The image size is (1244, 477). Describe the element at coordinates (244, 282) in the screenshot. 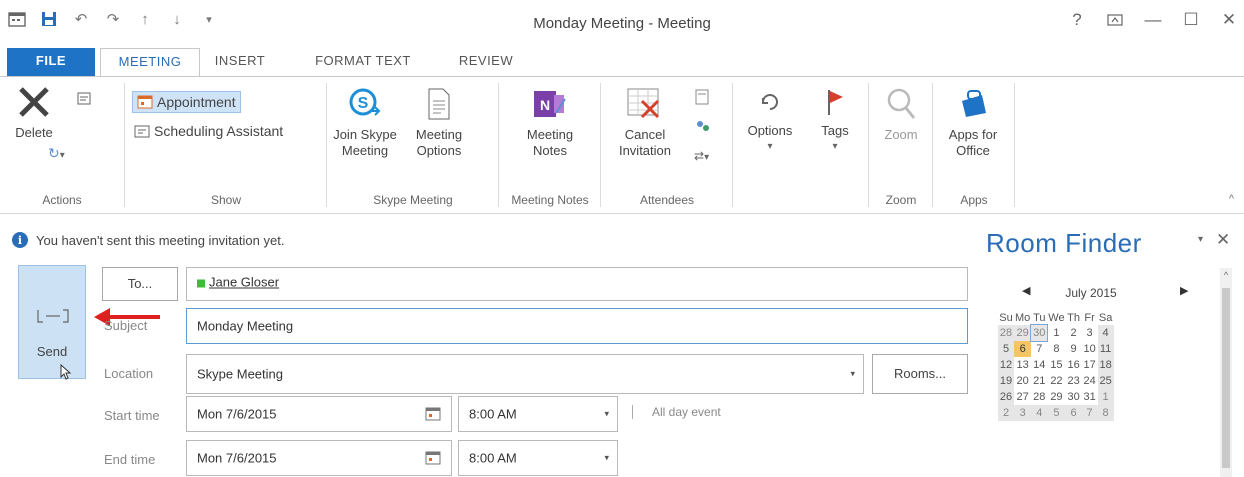

I see `recipient-jane-gloser: Jane Gloser` at that location.